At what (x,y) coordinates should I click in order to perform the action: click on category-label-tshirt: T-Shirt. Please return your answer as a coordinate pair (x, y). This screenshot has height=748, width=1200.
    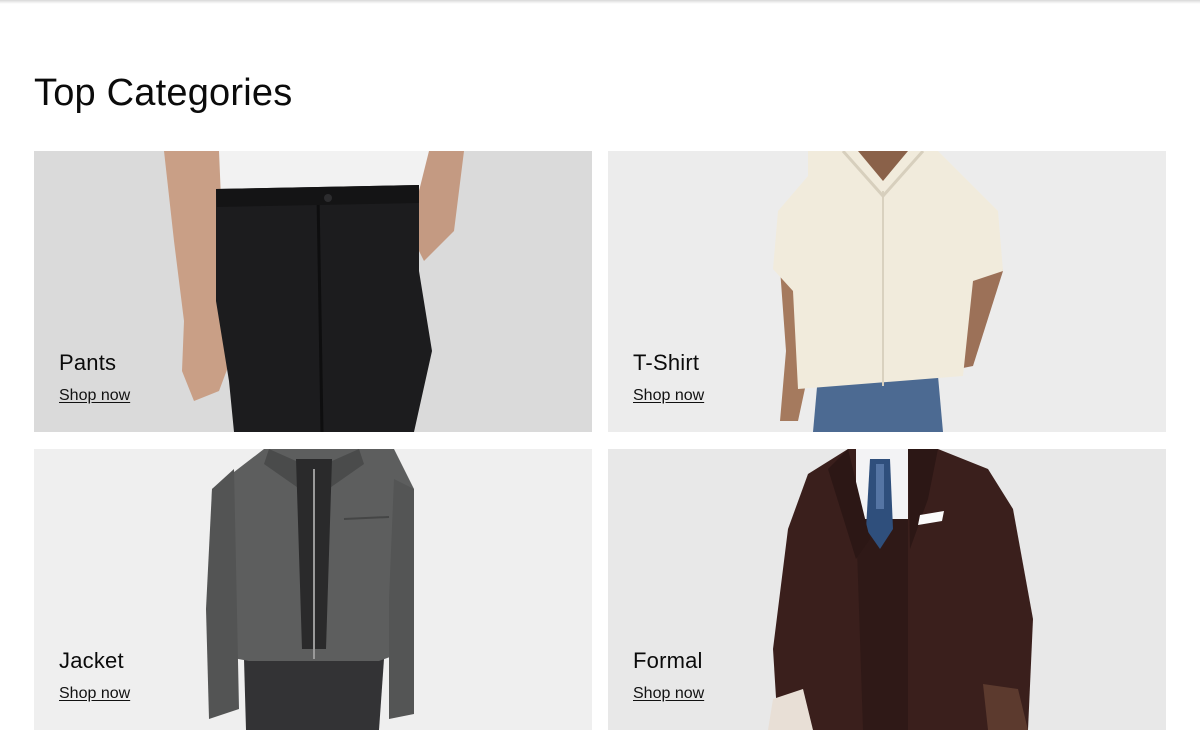
    Looking at the image, I should click on (666, 362).